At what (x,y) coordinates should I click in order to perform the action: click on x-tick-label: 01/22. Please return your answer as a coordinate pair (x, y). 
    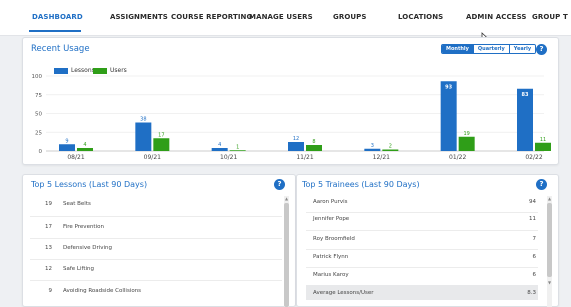
    Looking at the image, I should click on (457, 157).